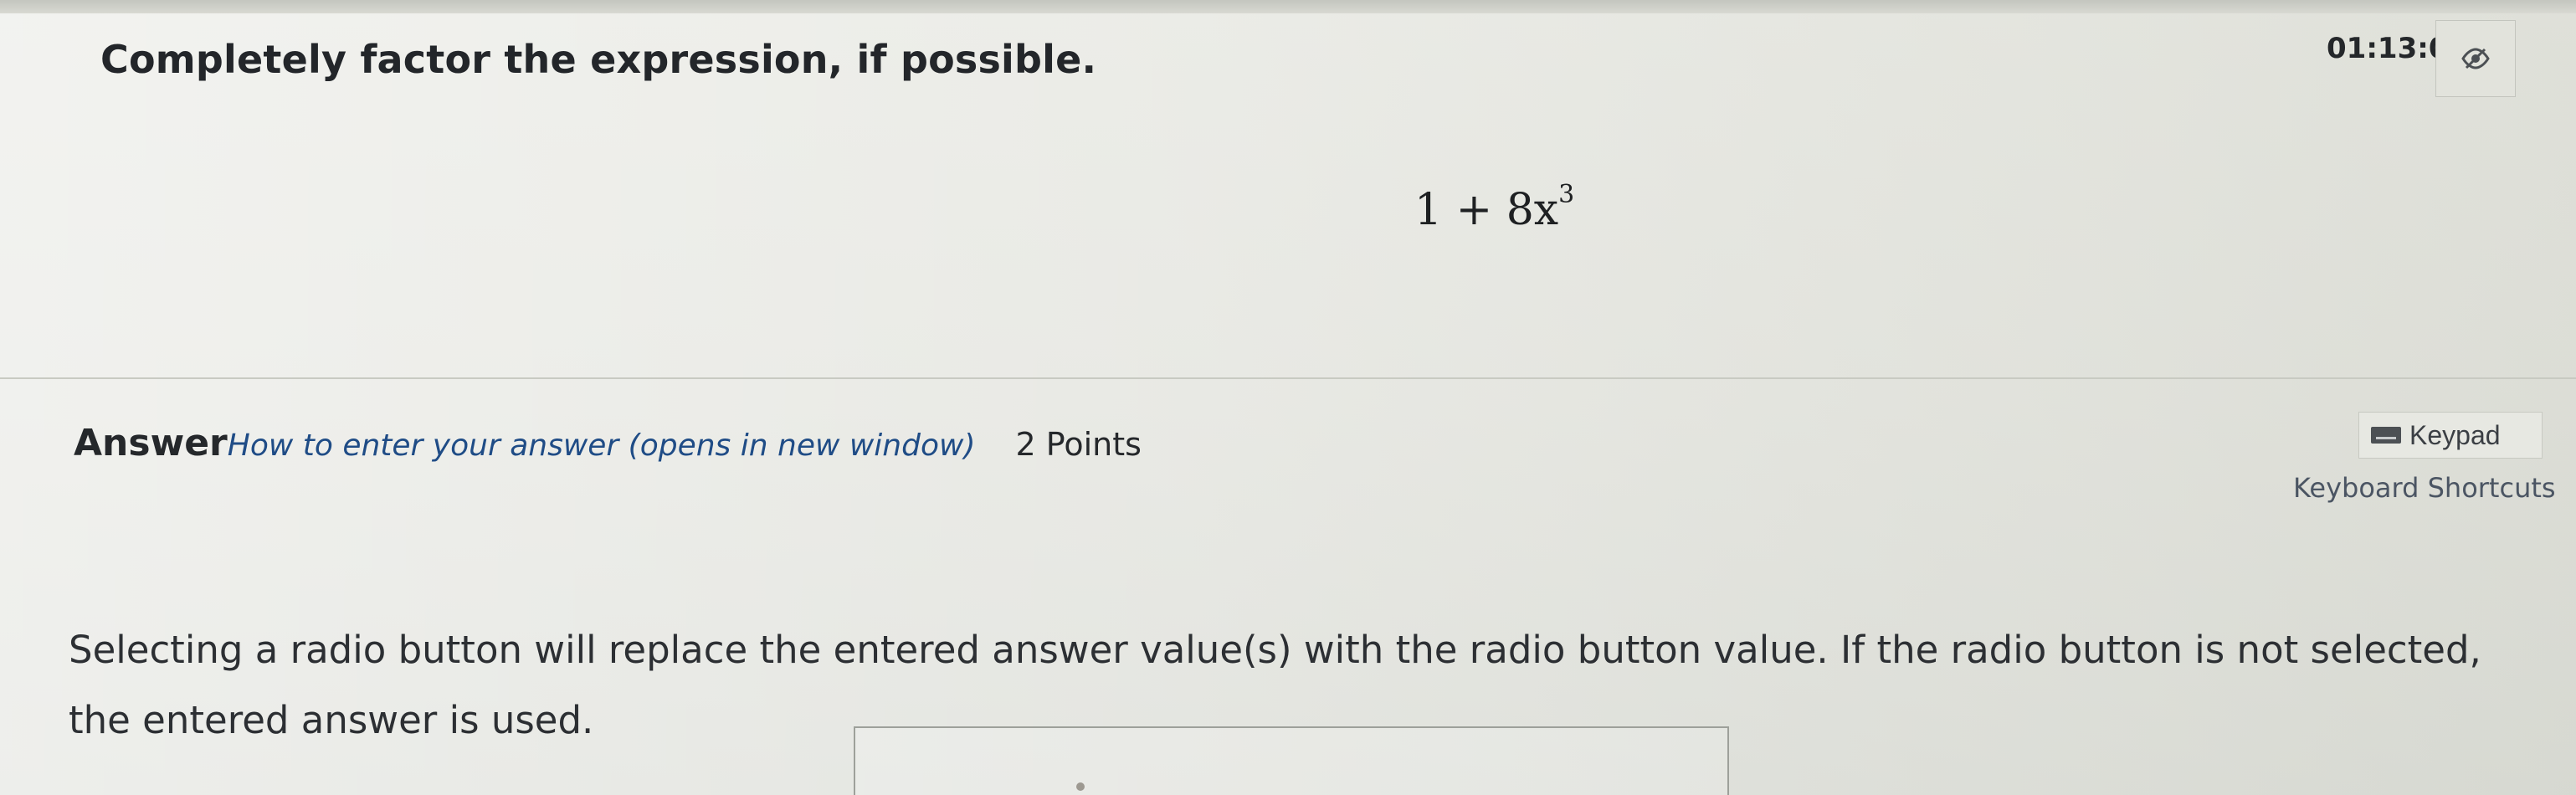  I want to click on expression-exponent: 3, so click(1566, 194).